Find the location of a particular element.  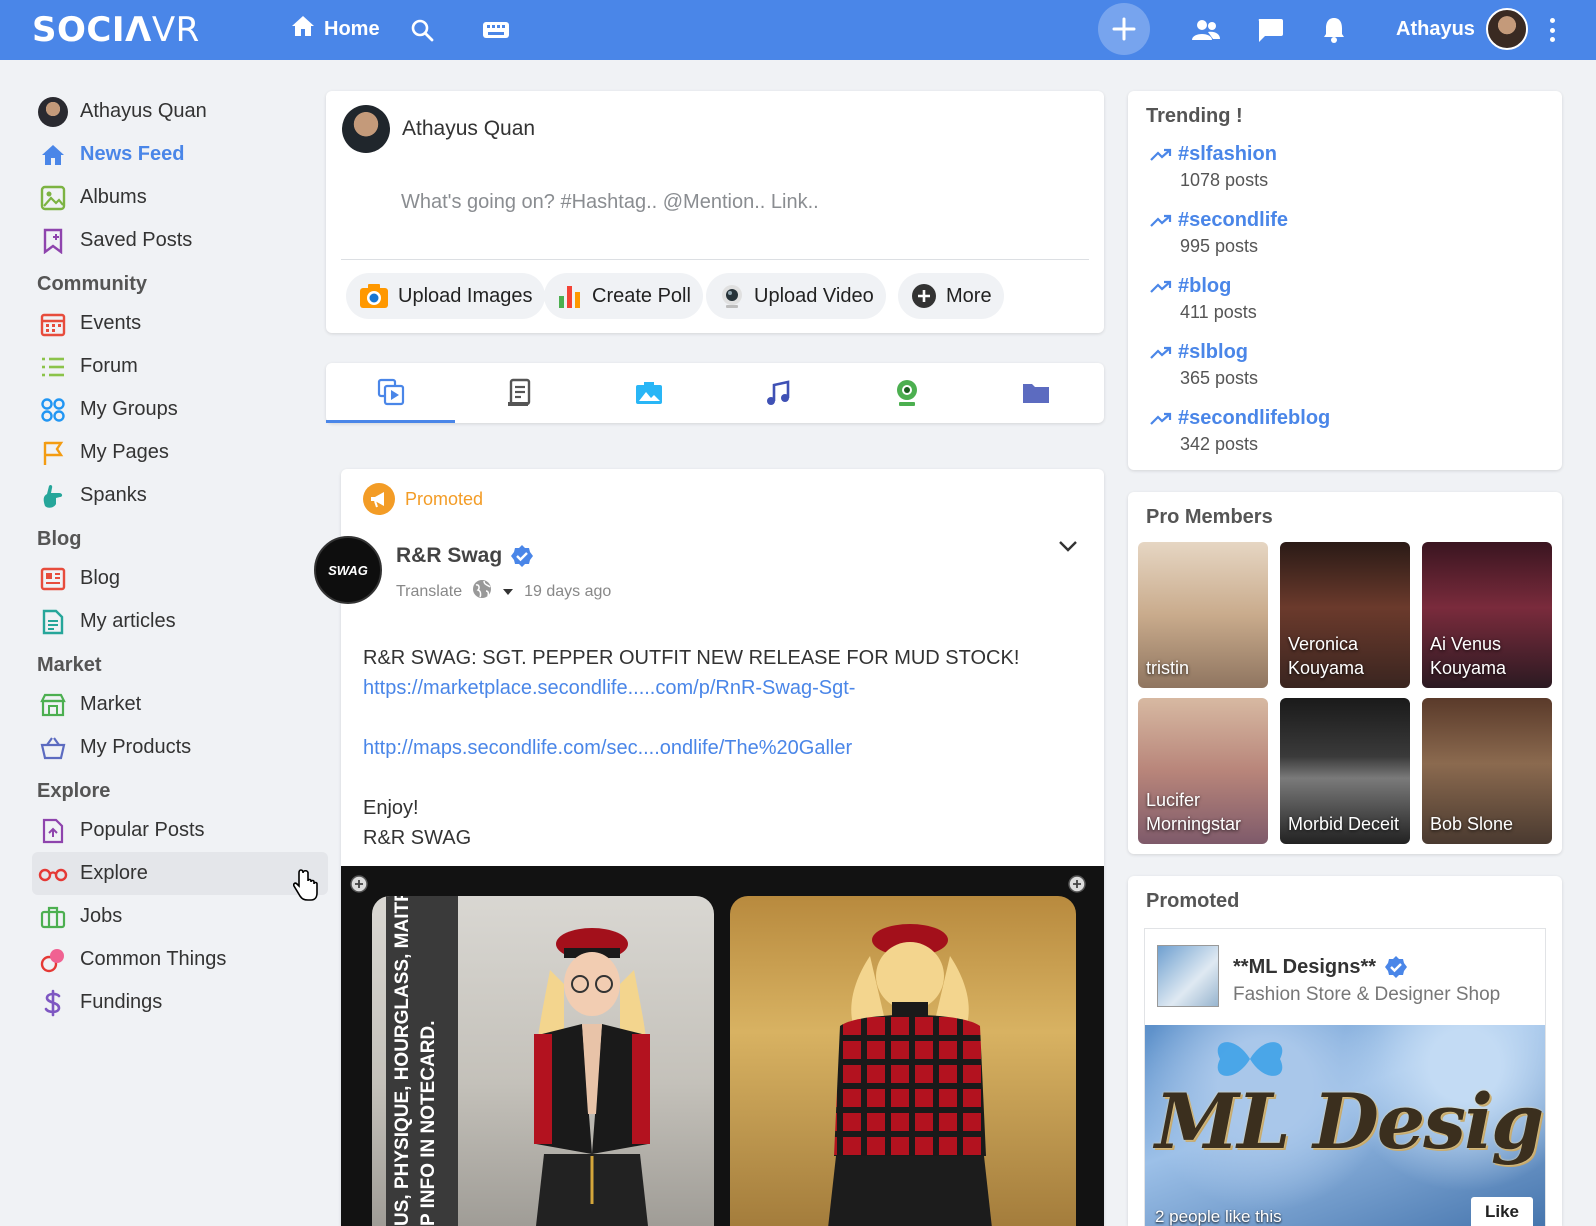

upload-video-button: Upload Video is located at coordinates (796, 296).